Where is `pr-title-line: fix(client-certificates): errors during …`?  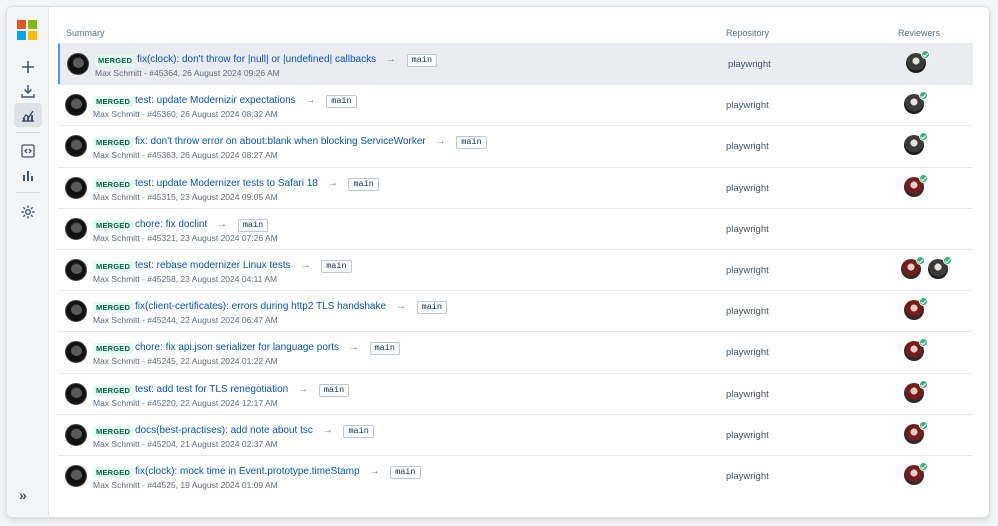
pr-title-line: fix(client-certificates): errors during … is located at coordinates (291, 308).